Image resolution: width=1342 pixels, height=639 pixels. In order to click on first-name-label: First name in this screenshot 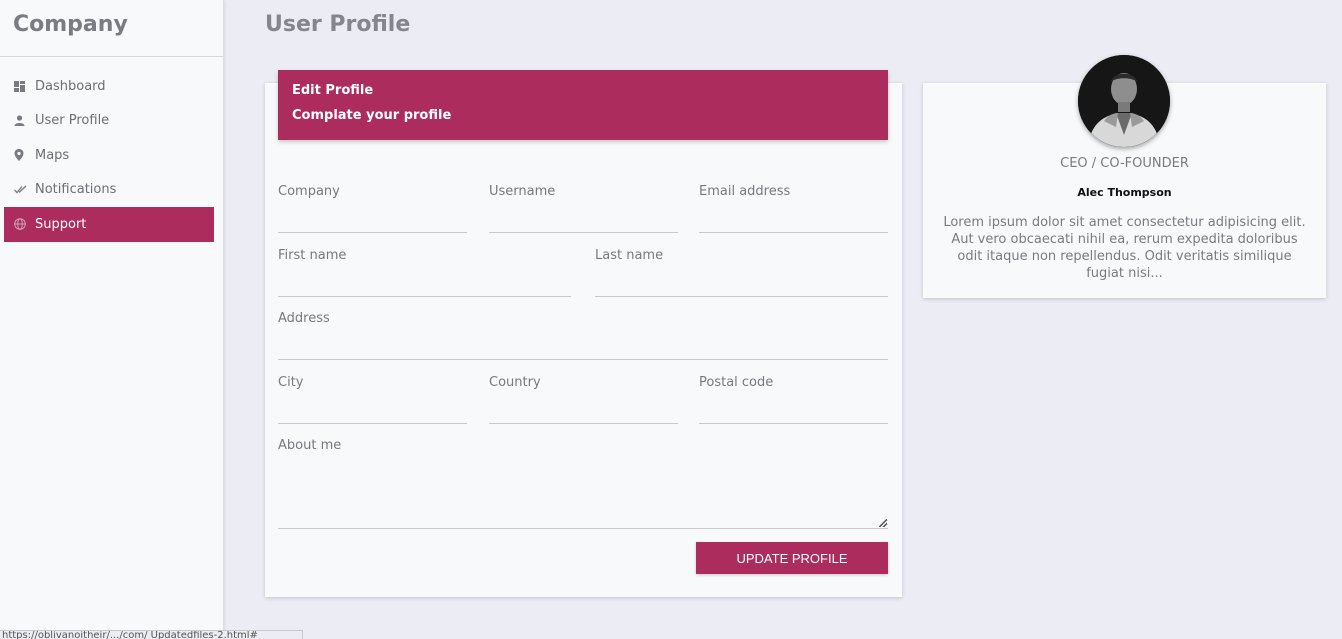, I will do `click(312, 255)`.